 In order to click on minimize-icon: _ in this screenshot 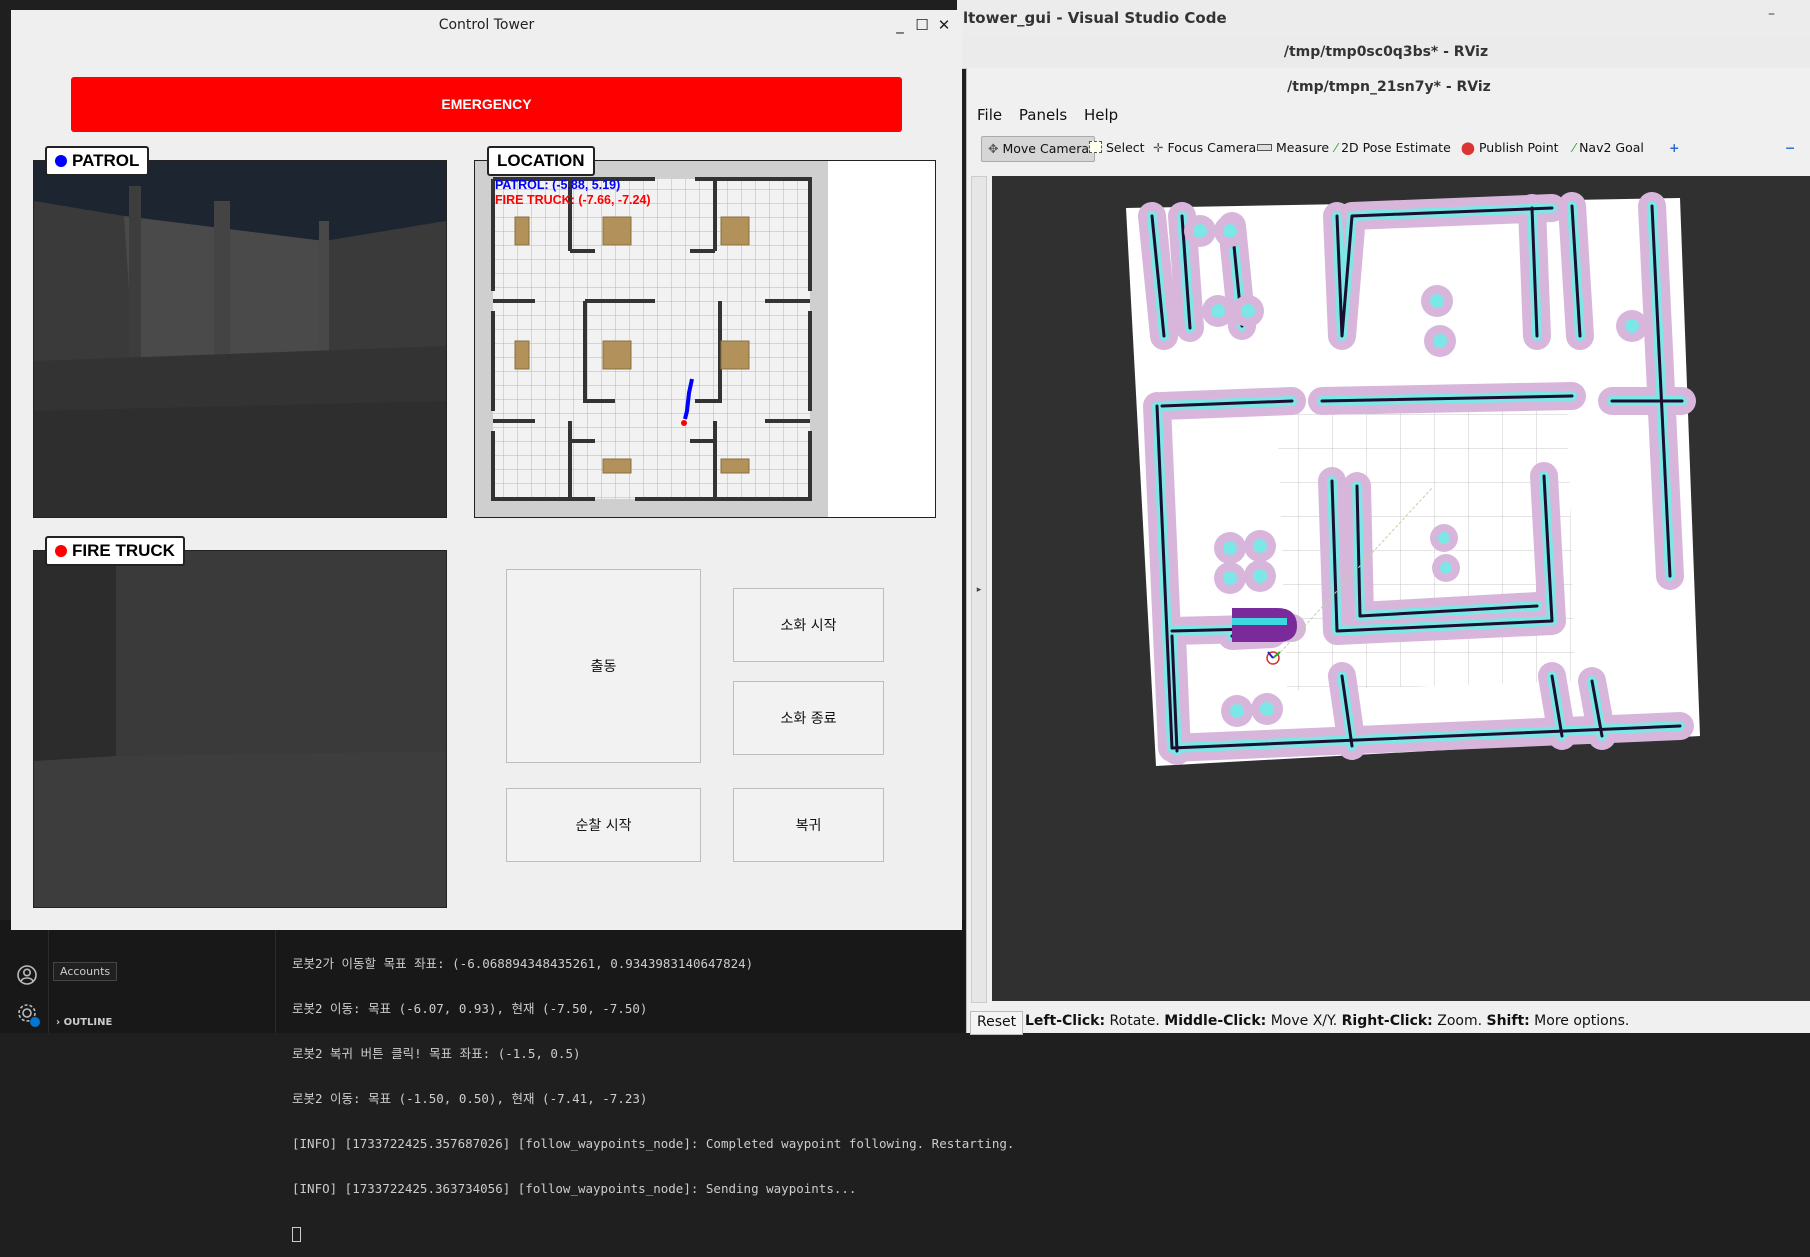, I will do `click(900, 25)`.